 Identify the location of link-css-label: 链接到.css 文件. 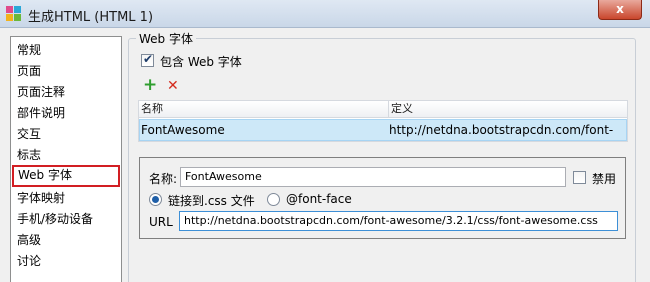
(211, 201).